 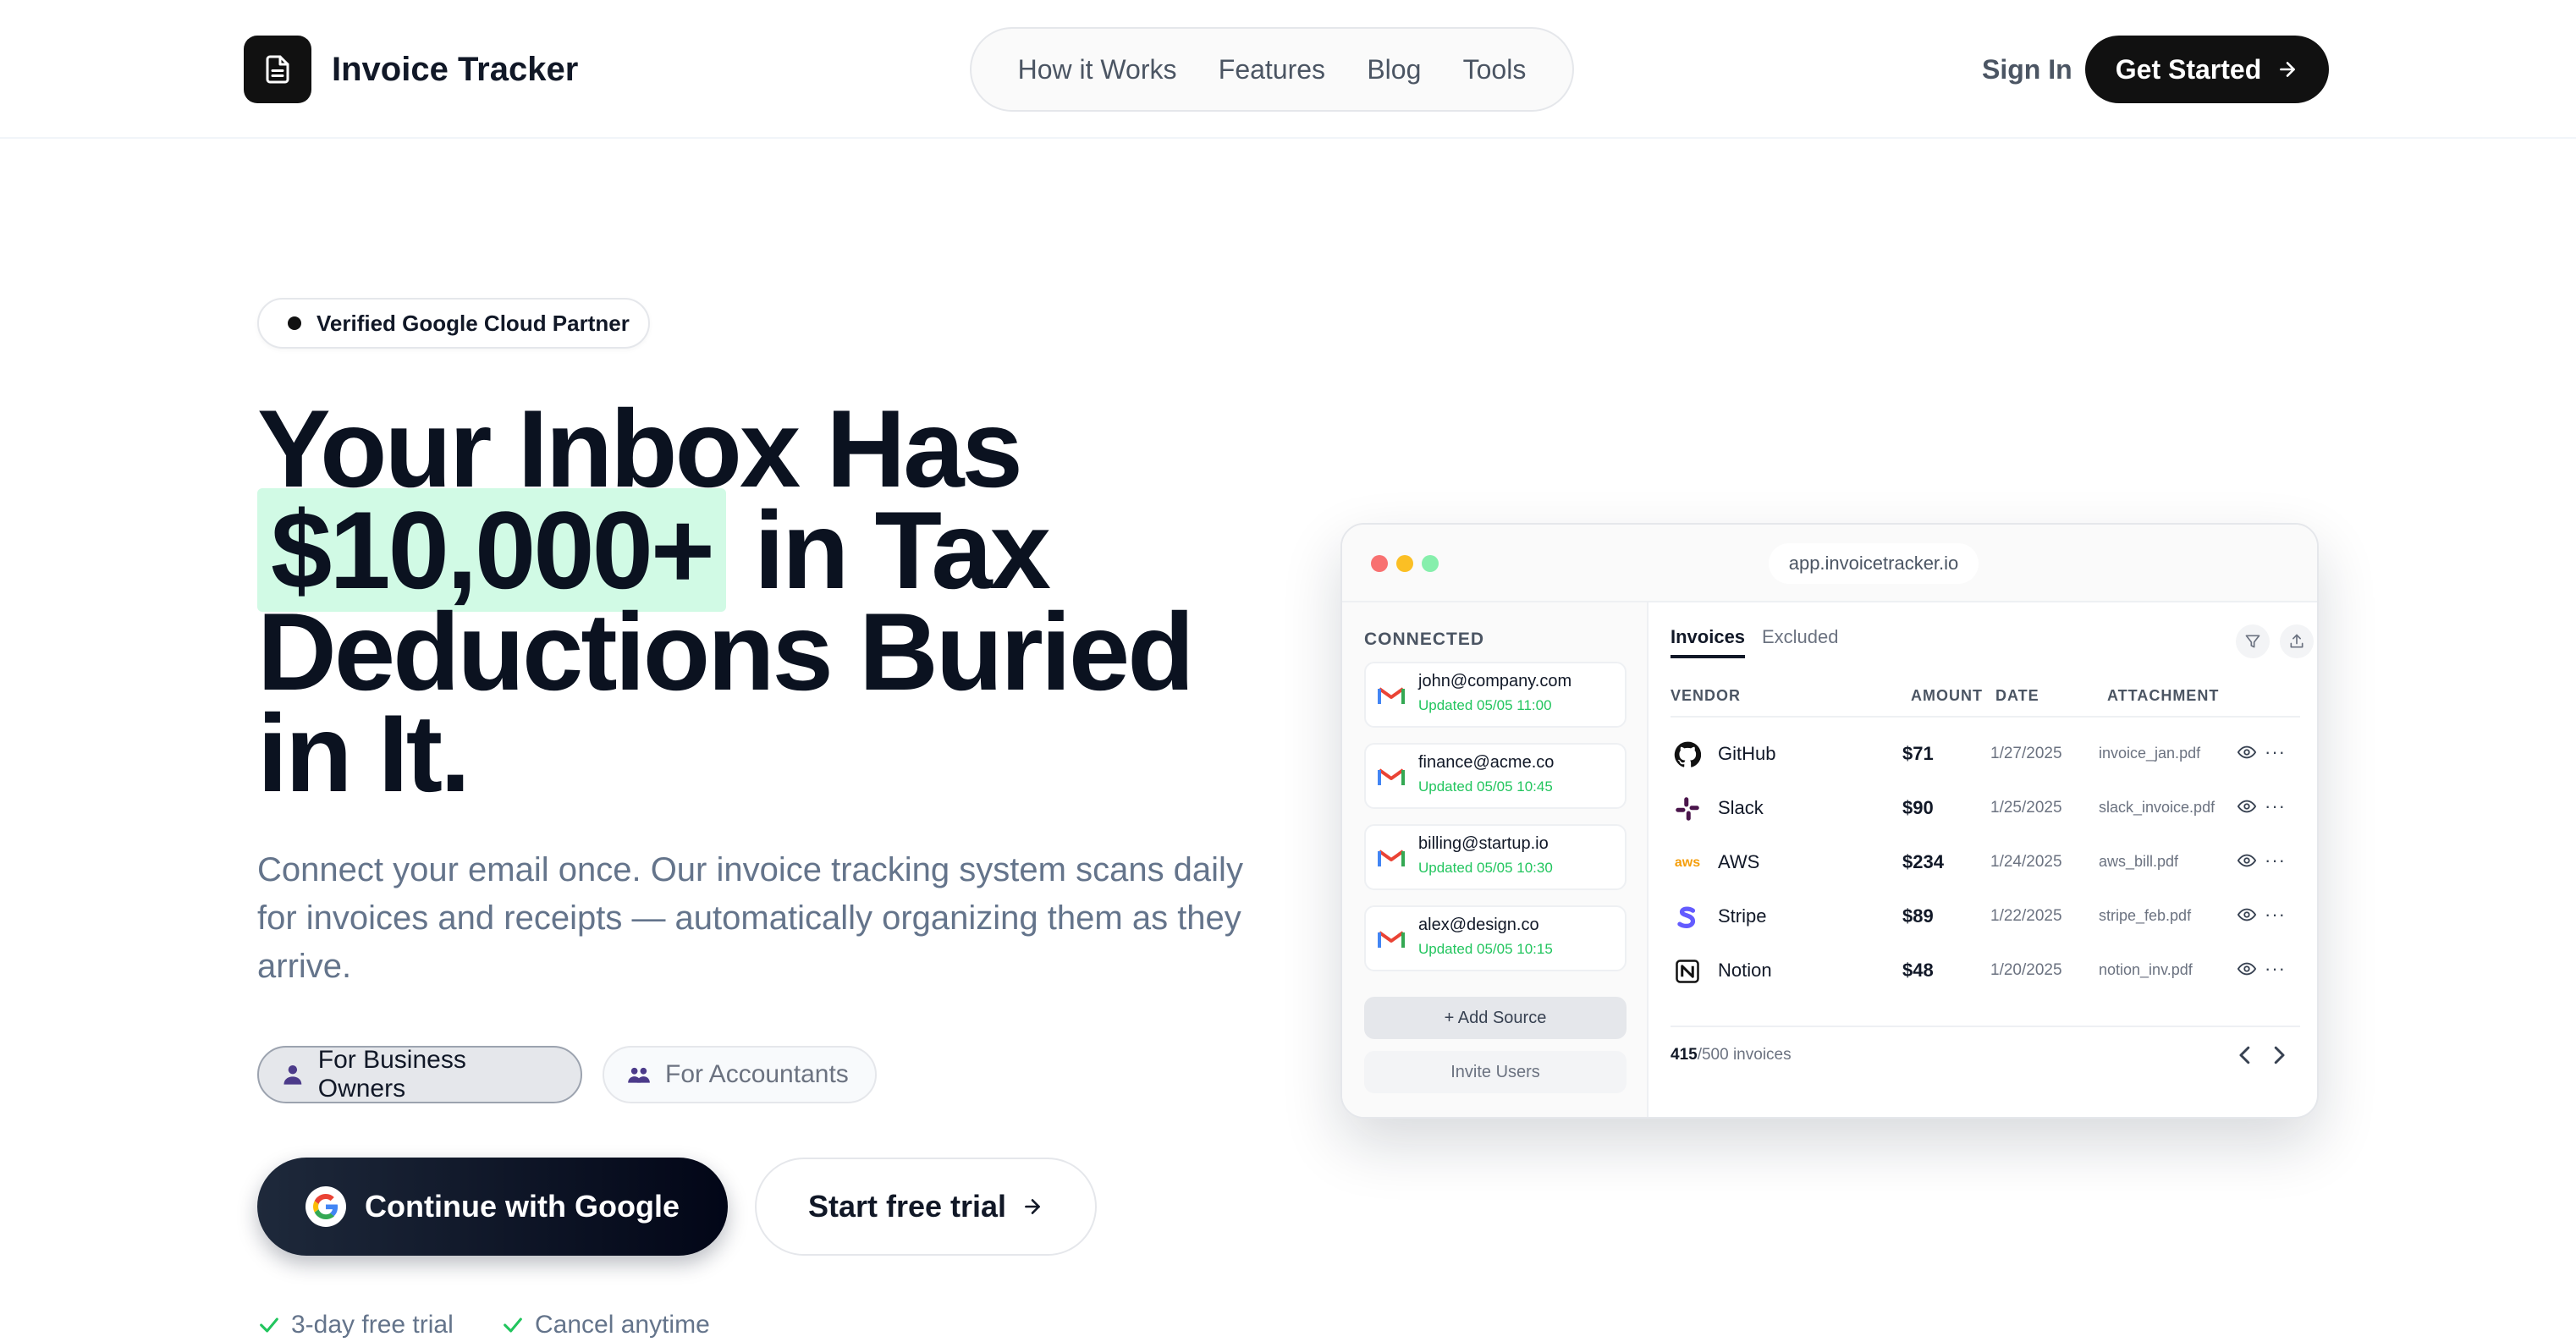 I want to click on badge-dot, so click(x=294, y=323).